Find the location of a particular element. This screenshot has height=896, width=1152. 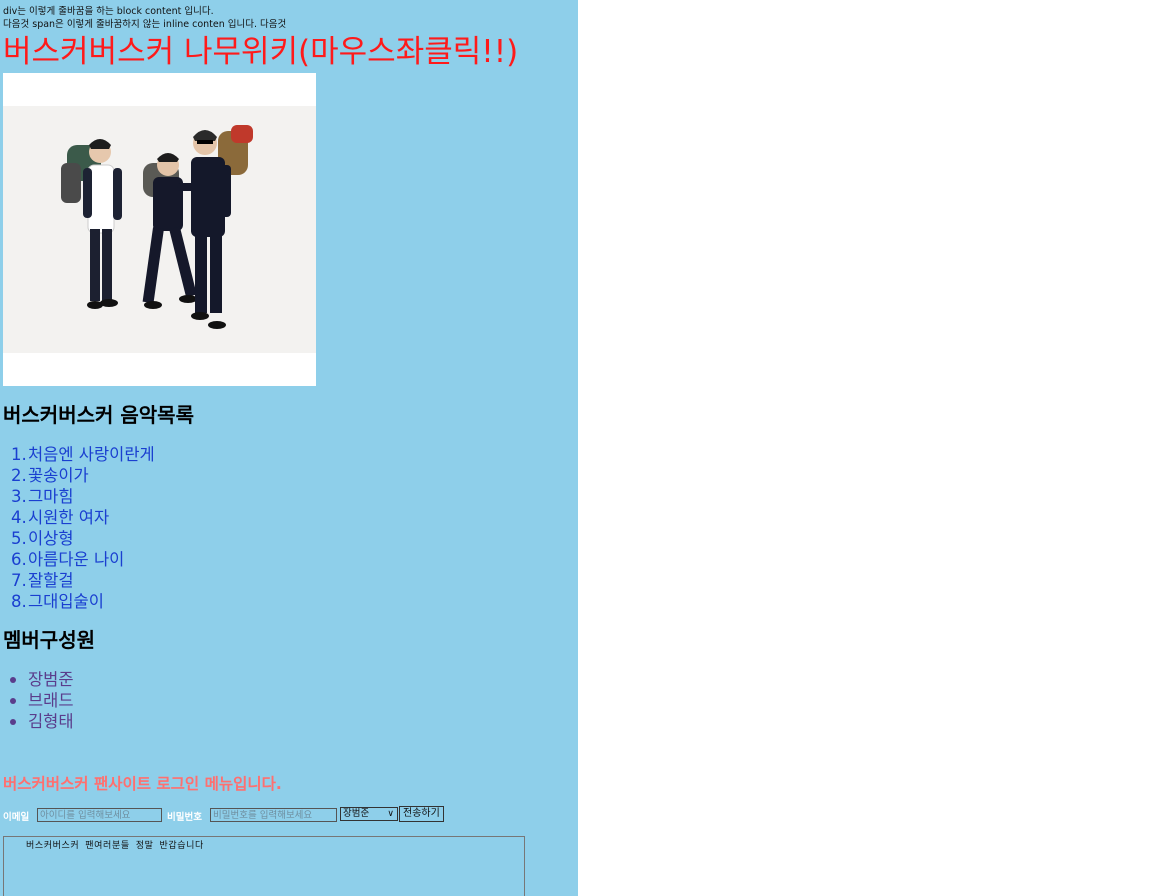

password-input is located at coordinates (273, 815).